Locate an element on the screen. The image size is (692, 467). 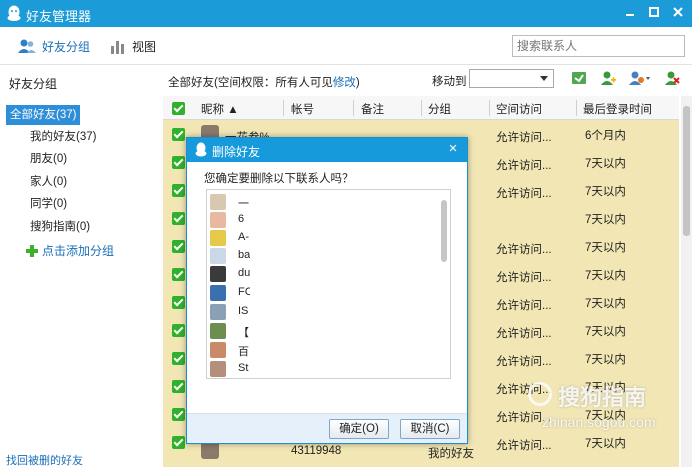
contact-name: A- is located at coordinates (243, 237).